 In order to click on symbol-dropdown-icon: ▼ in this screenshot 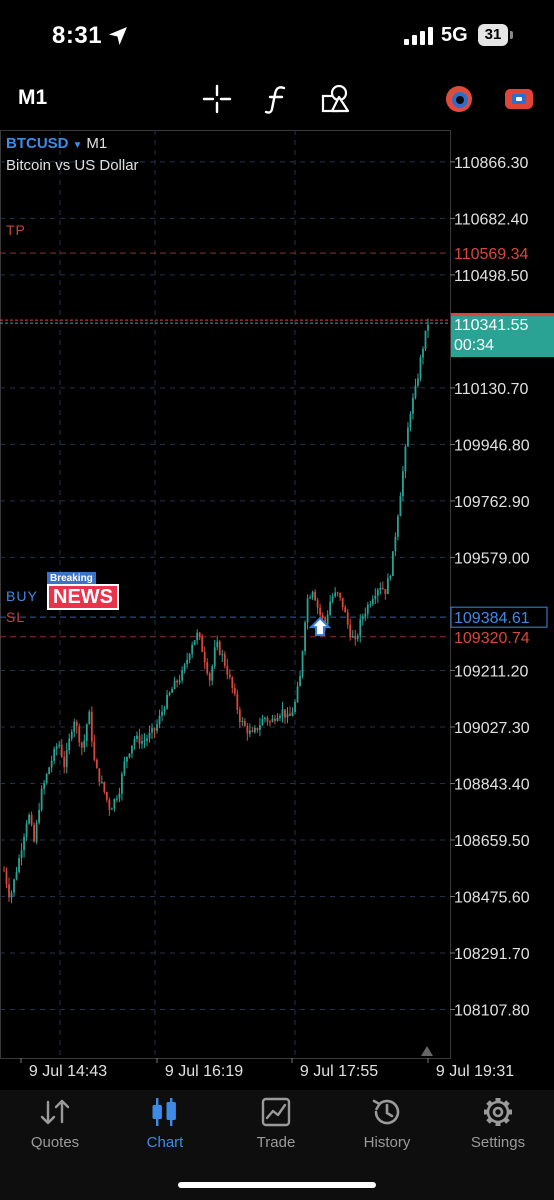, I will do `click(78, 145)`.